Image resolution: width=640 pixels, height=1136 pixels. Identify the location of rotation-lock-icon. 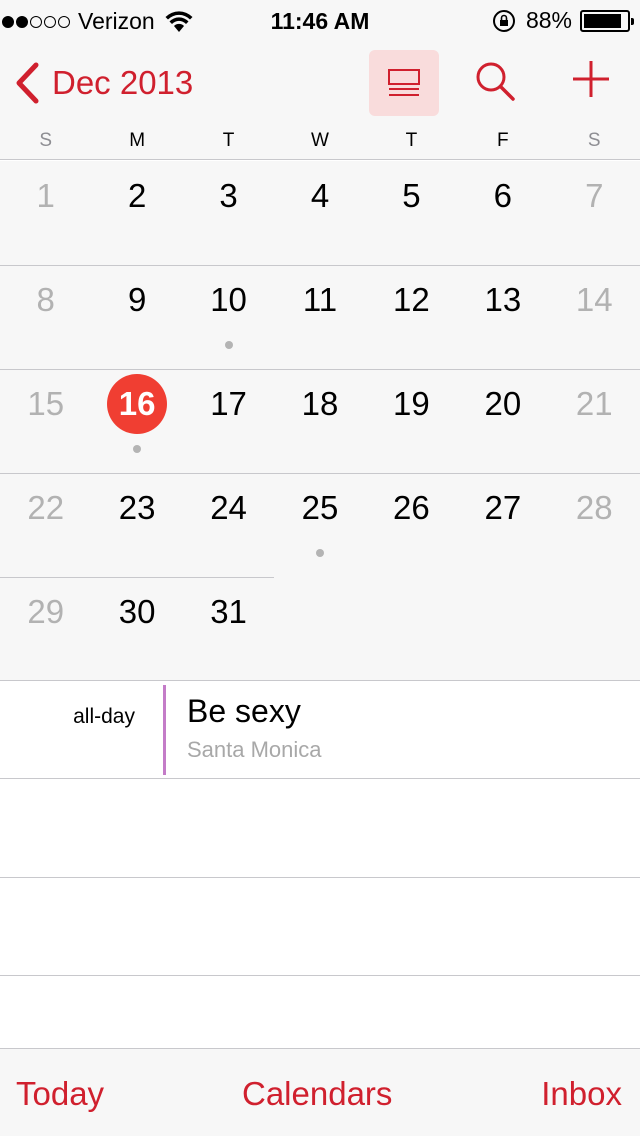
(503, 20).